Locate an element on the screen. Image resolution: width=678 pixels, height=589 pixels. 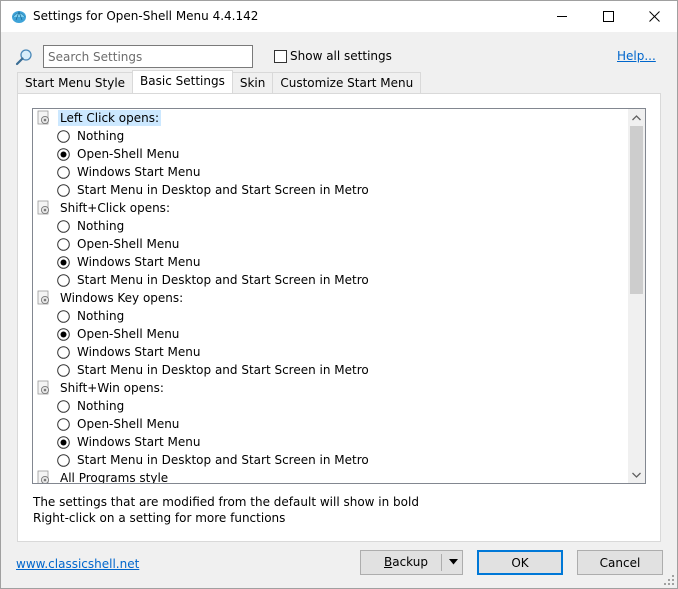
maximize-button is located at coordinates (608, 16).